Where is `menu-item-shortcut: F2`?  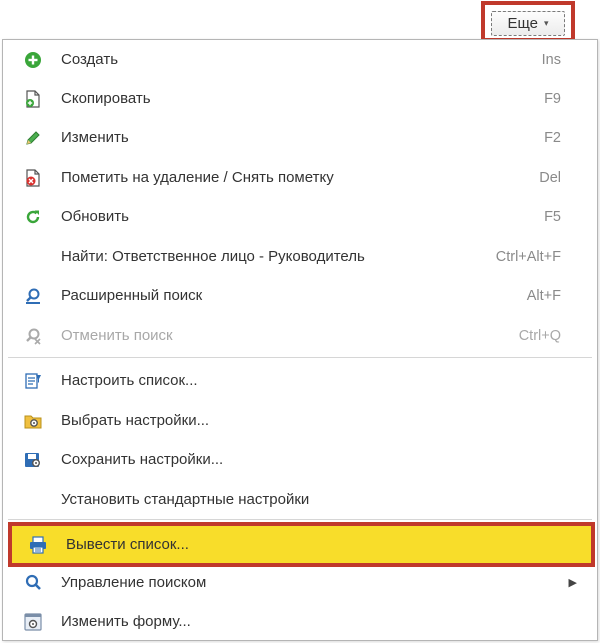 menu-item-shortcut: F2 is located at coordinates (552, 137).